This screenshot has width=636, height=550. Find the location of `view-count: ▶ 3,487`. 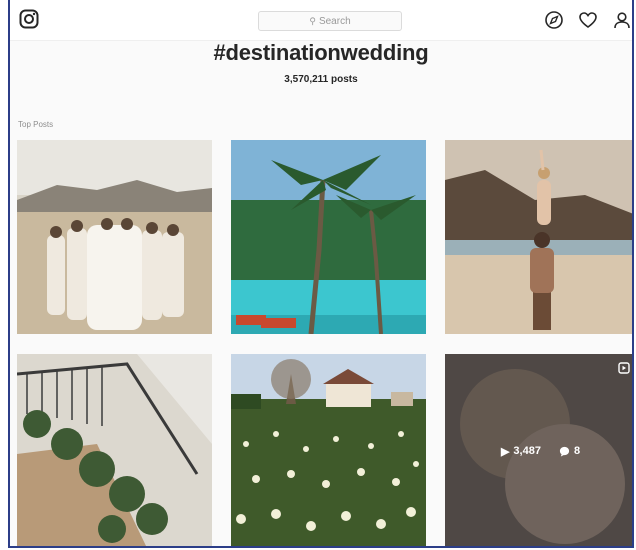

view-count: ▶ 3,487 is located at coordinates (521, 451).